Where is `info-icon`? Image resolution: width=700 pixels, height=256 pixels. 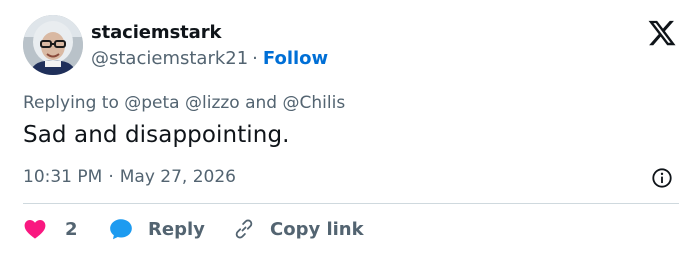
info-icon is located at coordinates (662, 178).